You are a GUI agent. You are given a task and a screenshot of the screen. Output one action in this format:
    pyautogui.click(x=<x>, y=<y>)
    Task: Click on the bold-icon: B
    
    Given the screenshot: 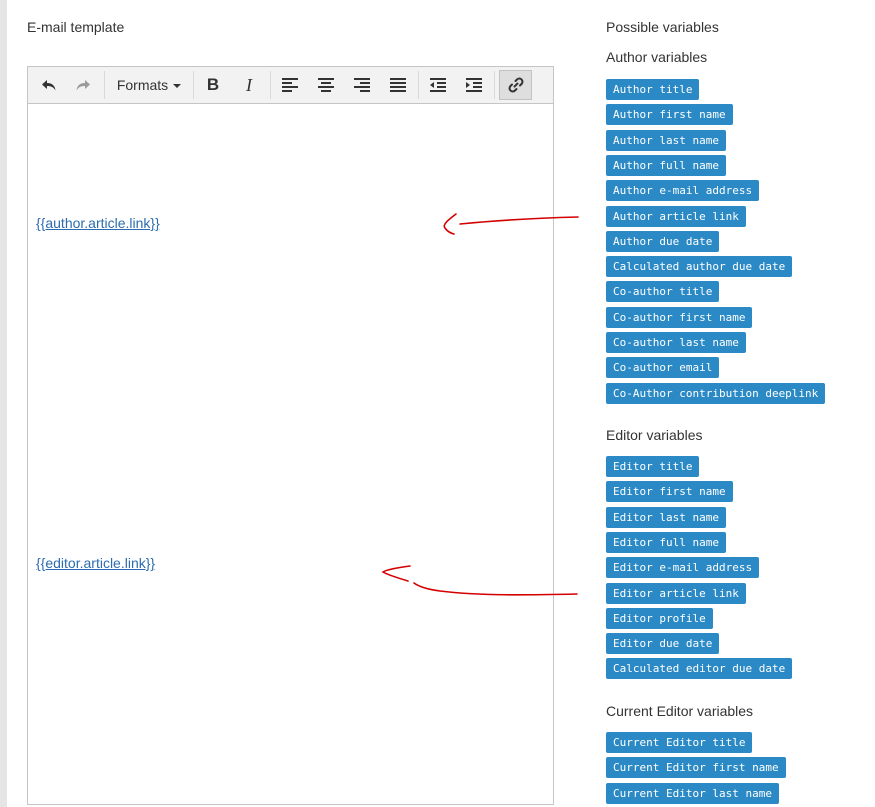 What is the action you would take?
    pyautogui.click(x=213, y=84)
    